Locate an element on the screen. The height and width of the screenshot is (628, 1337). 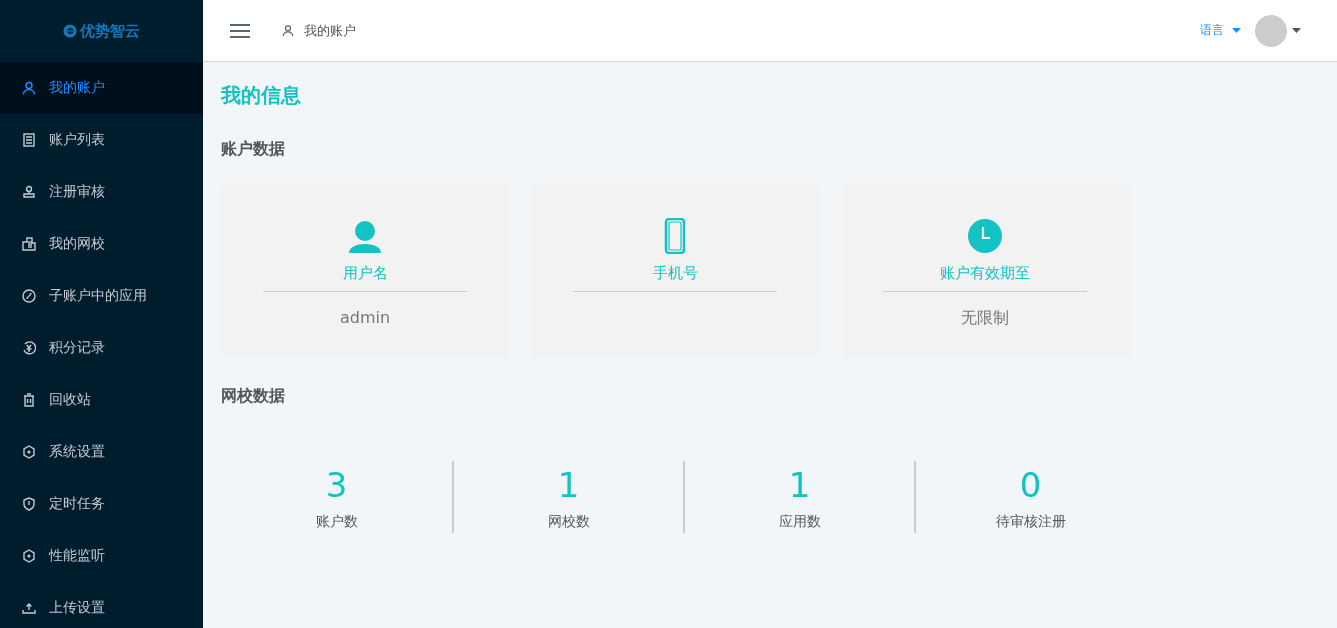
sidebar-item: 账户列表 is located at coordinates (101, 140).